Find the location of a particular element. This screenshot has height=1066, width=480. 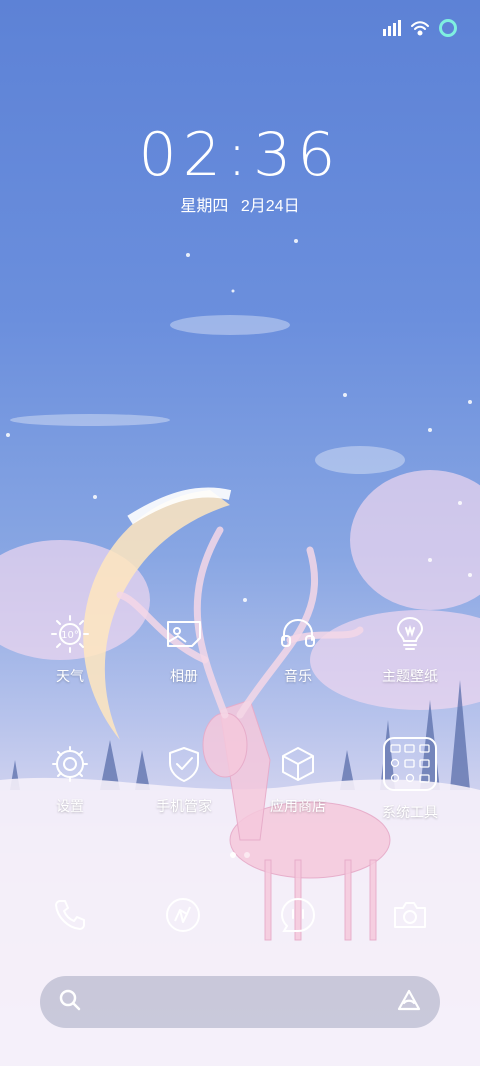

camera-icon is located at coordinates (410, 917).